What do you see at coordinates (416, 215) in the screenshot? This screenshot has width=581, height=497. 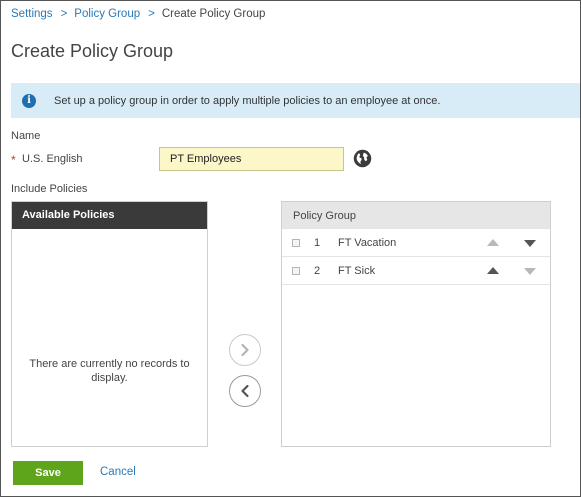 I see `policy-group-header: Policy Group` at bounding box center [416, 215].